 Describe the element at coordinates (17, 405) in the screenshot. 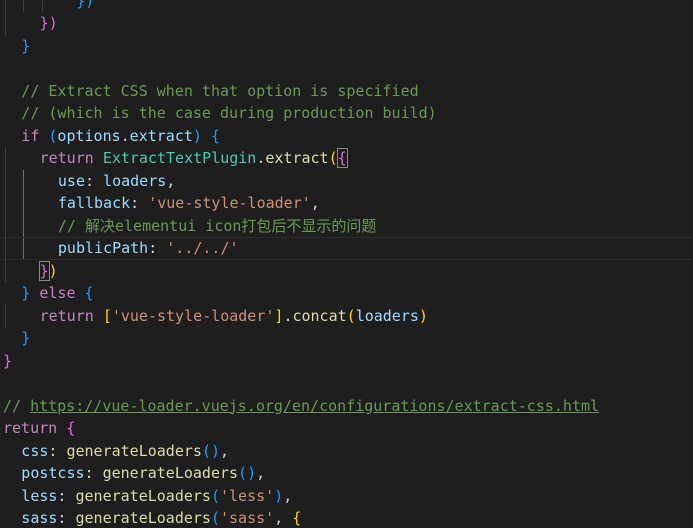

I see `code-token: //` at that location.